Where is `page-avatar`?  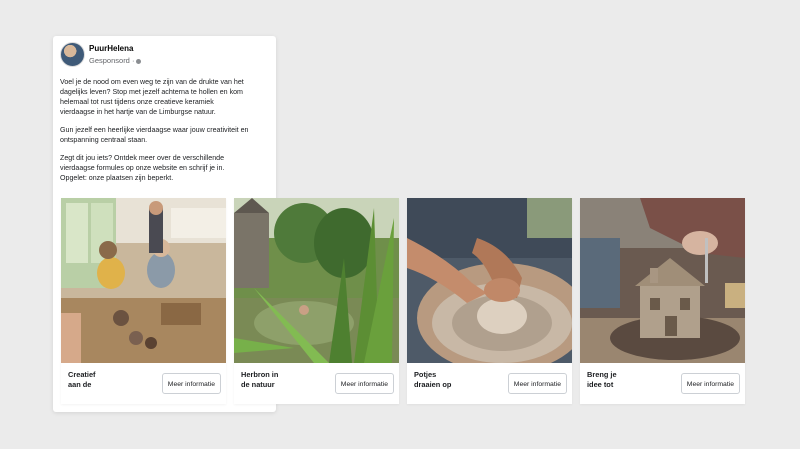
page-avatar is located at coordinates (72, 54).